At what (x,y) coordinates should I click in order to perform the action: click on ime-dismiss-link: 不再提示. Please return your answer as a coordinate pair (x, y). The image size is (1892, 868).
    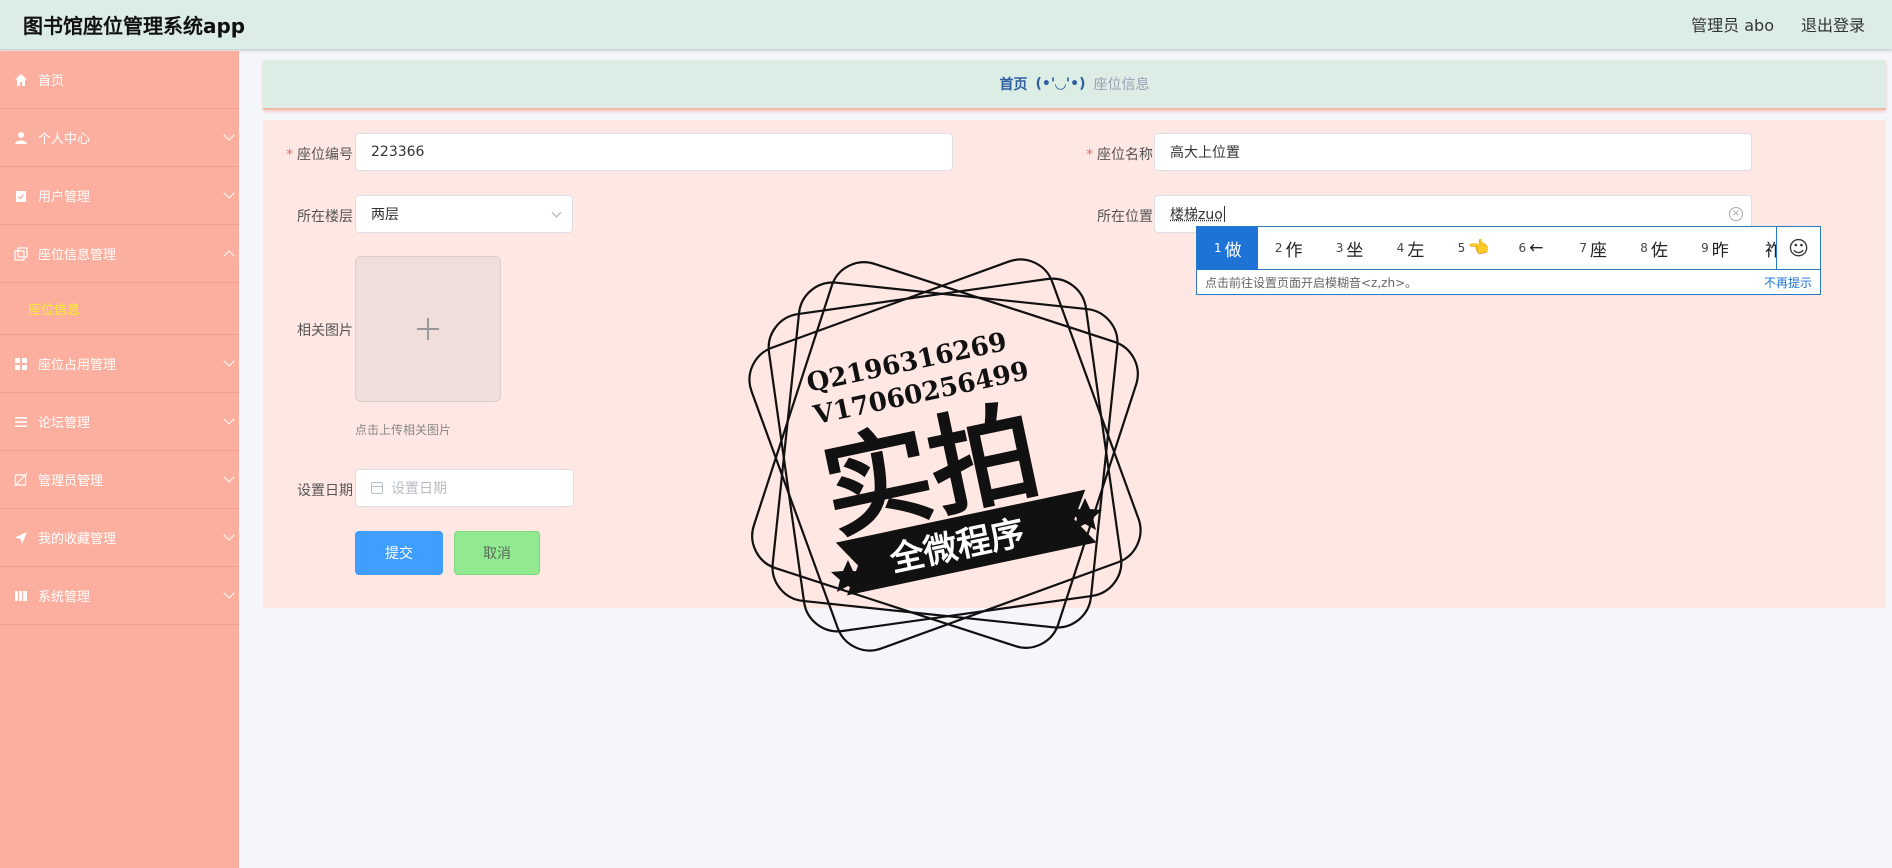
    Looking at the image, I should click on (1788, 282).